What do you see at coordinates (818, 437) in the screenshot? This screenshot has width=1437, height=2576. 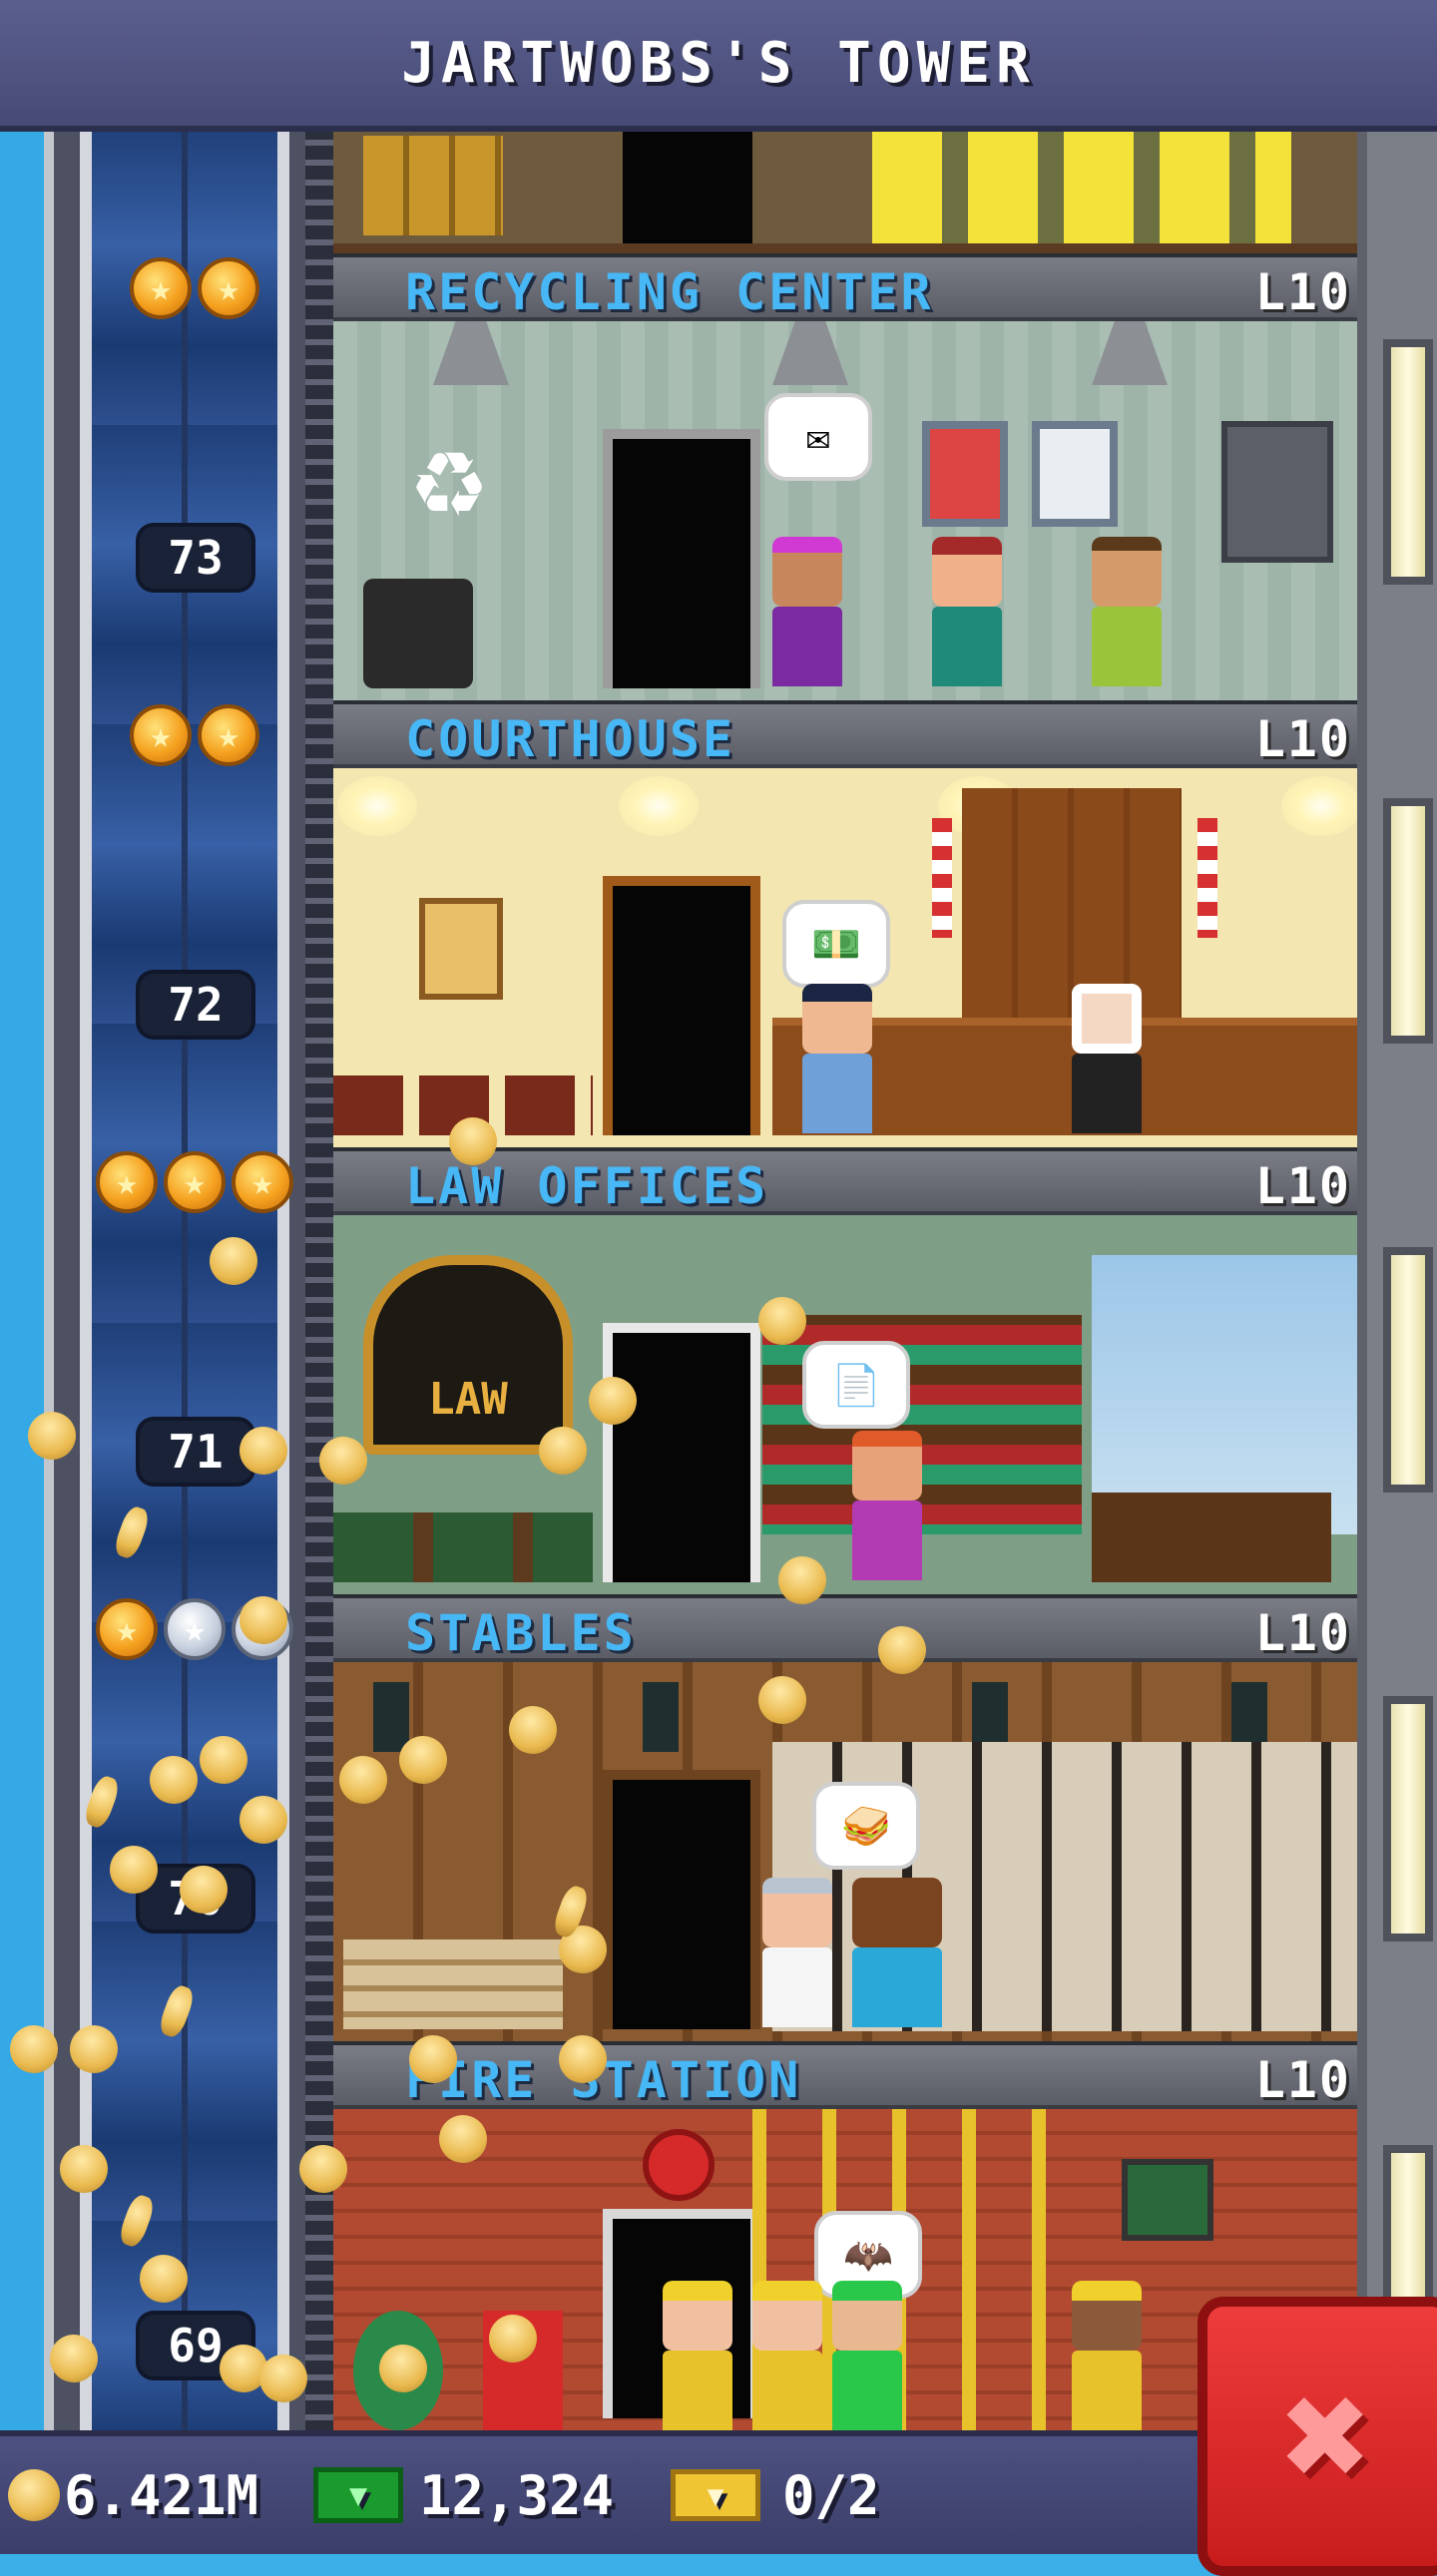 I see `note-icon: ✉` at bounding box center [818, 437].